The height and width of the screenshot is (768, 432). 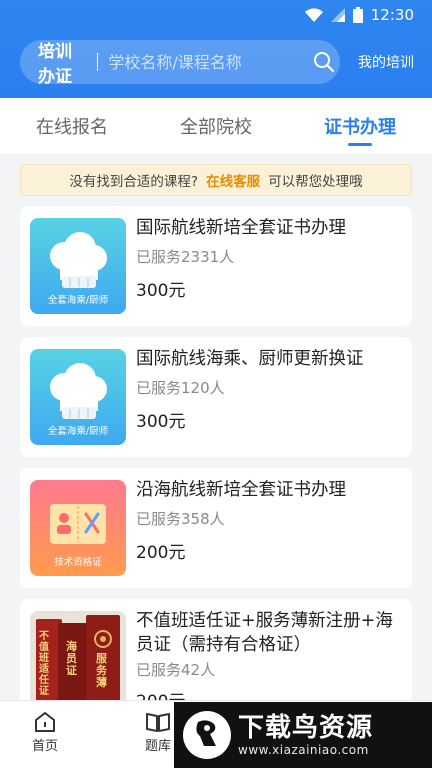 What do you see at coordinates (360, 144) in the screenshot?
I see `tab-active-indicator` at bounding box center [360, 144].